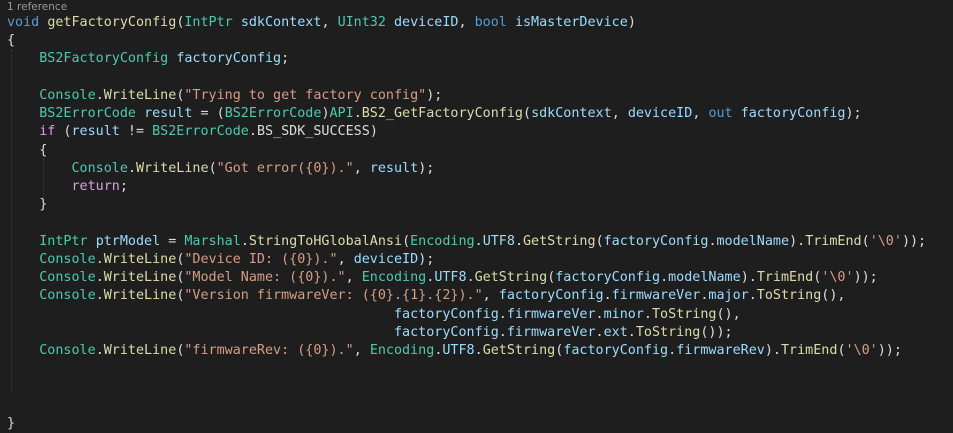  I want to click on code-token: "Model Name: ({0}).", so click(265, 278).